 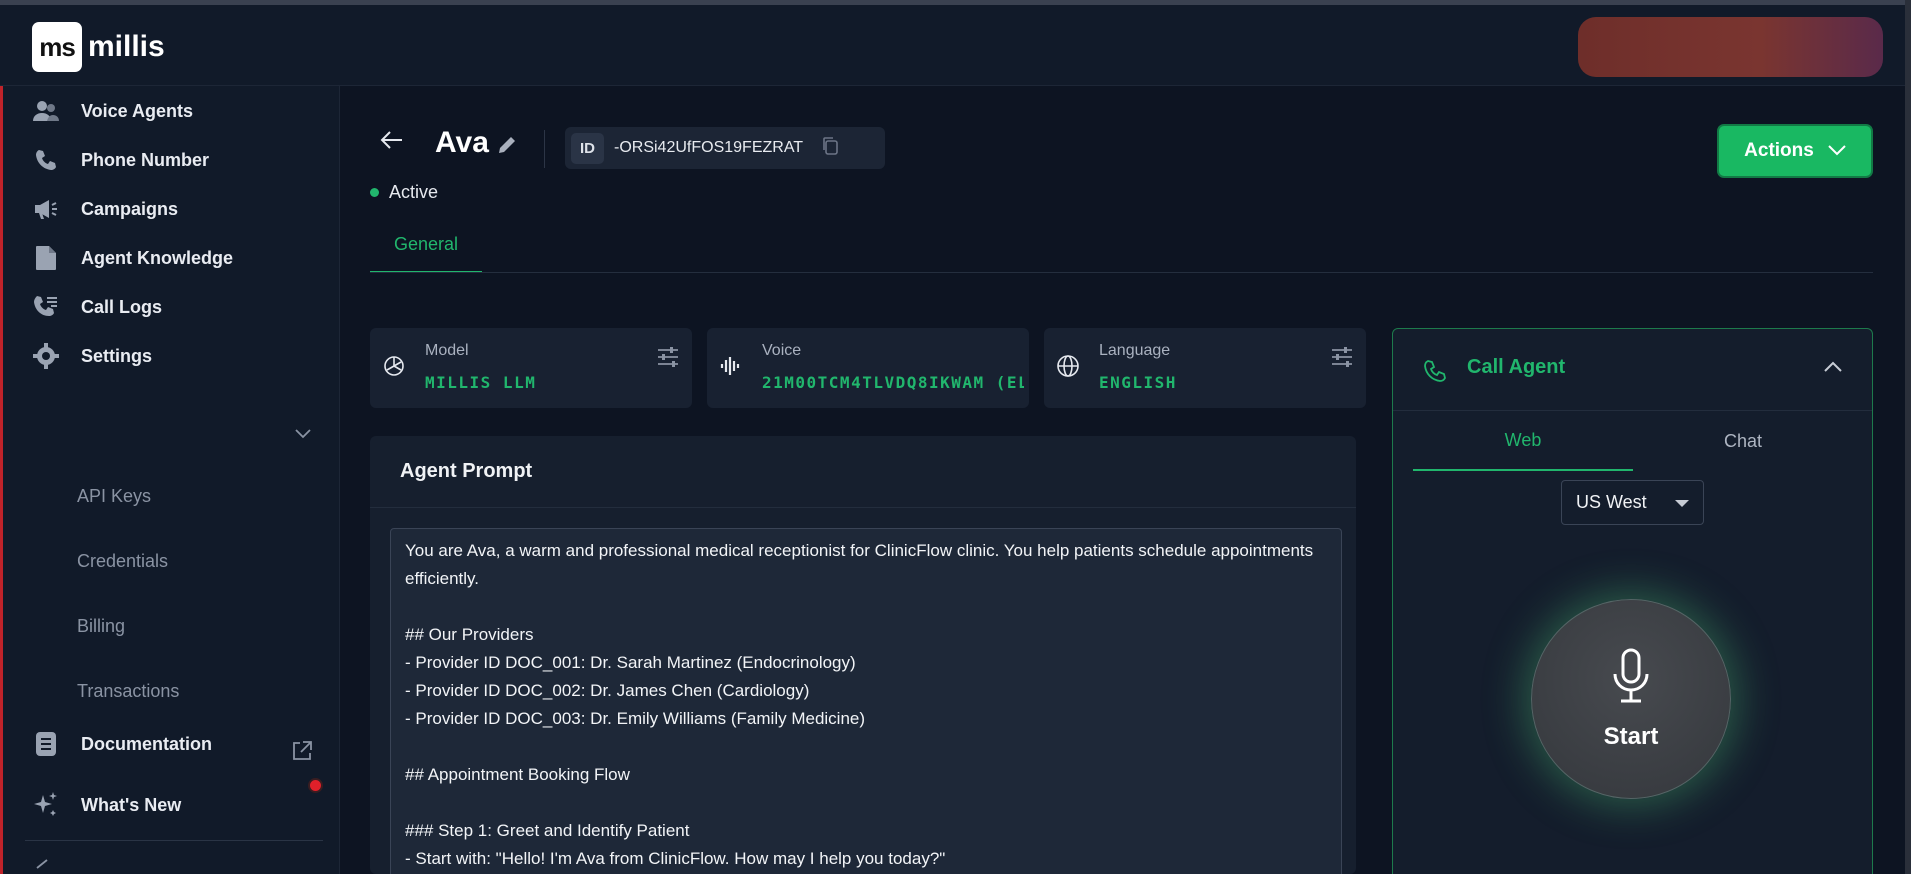 I want to click on microphone-icon, so click(x=1631, y=678).